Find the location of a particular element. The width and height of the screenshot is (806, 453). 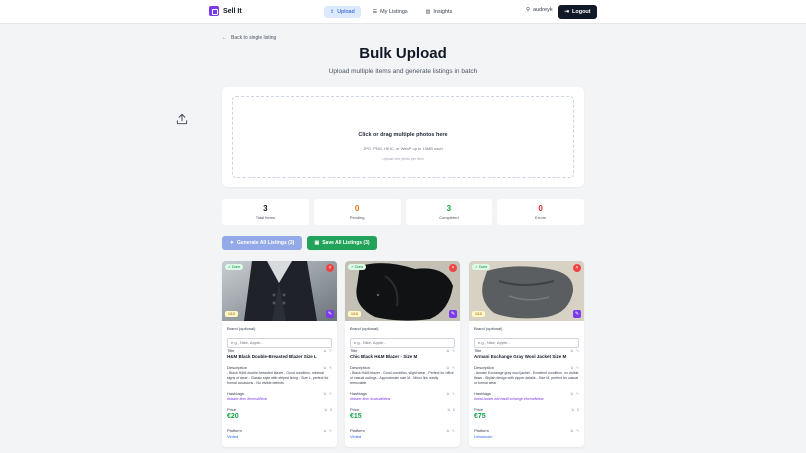

description-label: Description is located at coordinates (360, 367).